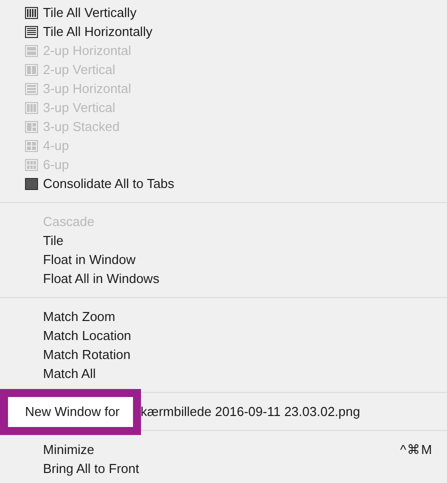  Describe the element at coordinates (70, 411) in the screenshot. I see `highlight-box: New Window for` at that location.